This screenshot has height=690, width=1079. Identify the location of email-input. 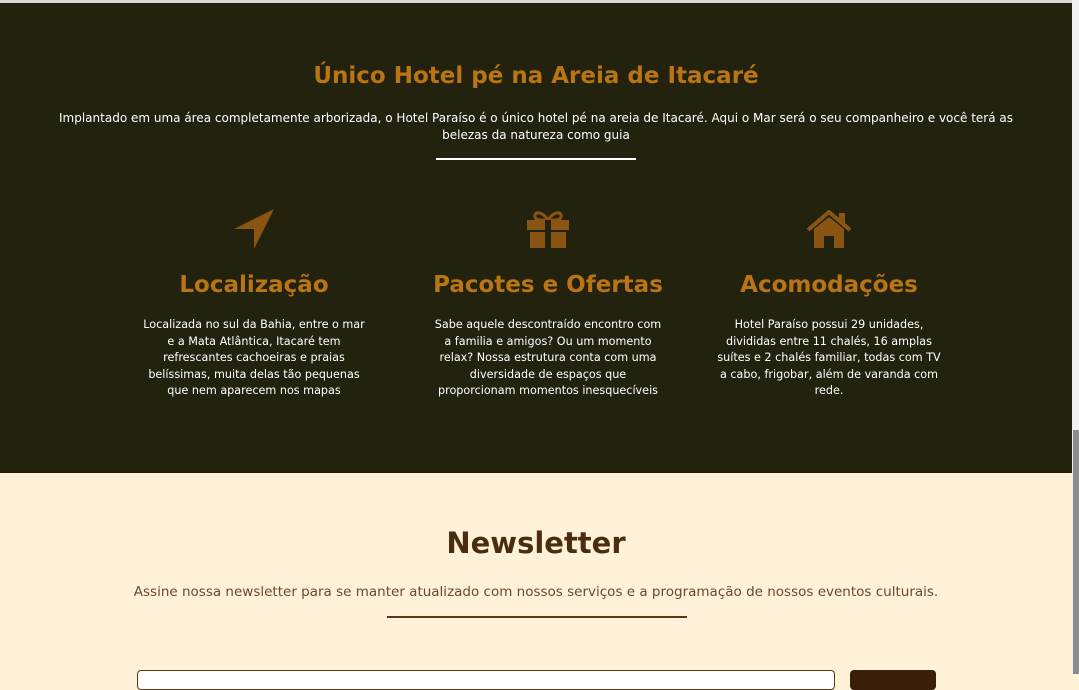
(486, 680).